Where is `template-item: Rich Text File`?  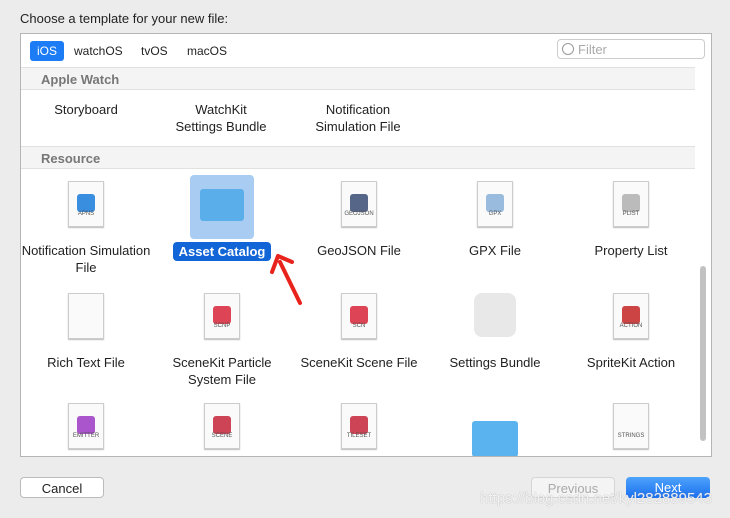 template-item: Rich Text File is located at coordinates (87, 343).